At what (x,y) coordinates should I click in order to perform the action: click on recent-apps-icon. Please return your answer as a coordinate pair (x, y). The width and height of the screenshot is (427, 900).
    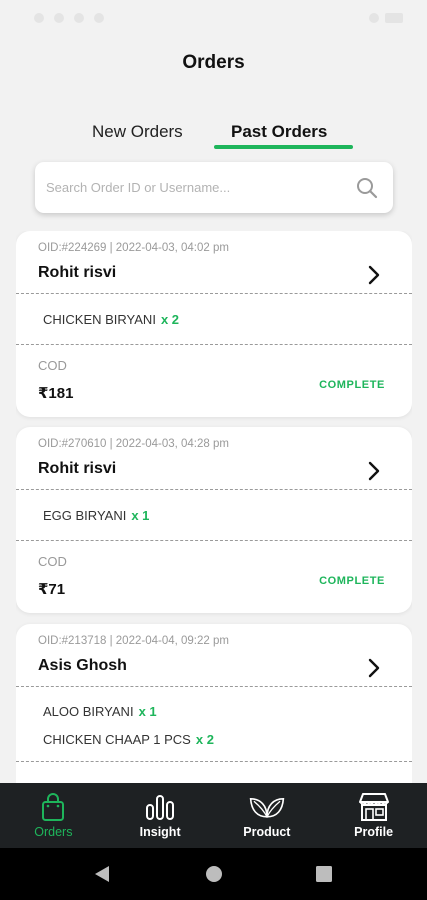
    Looking at the image, I should click on (324, 874).